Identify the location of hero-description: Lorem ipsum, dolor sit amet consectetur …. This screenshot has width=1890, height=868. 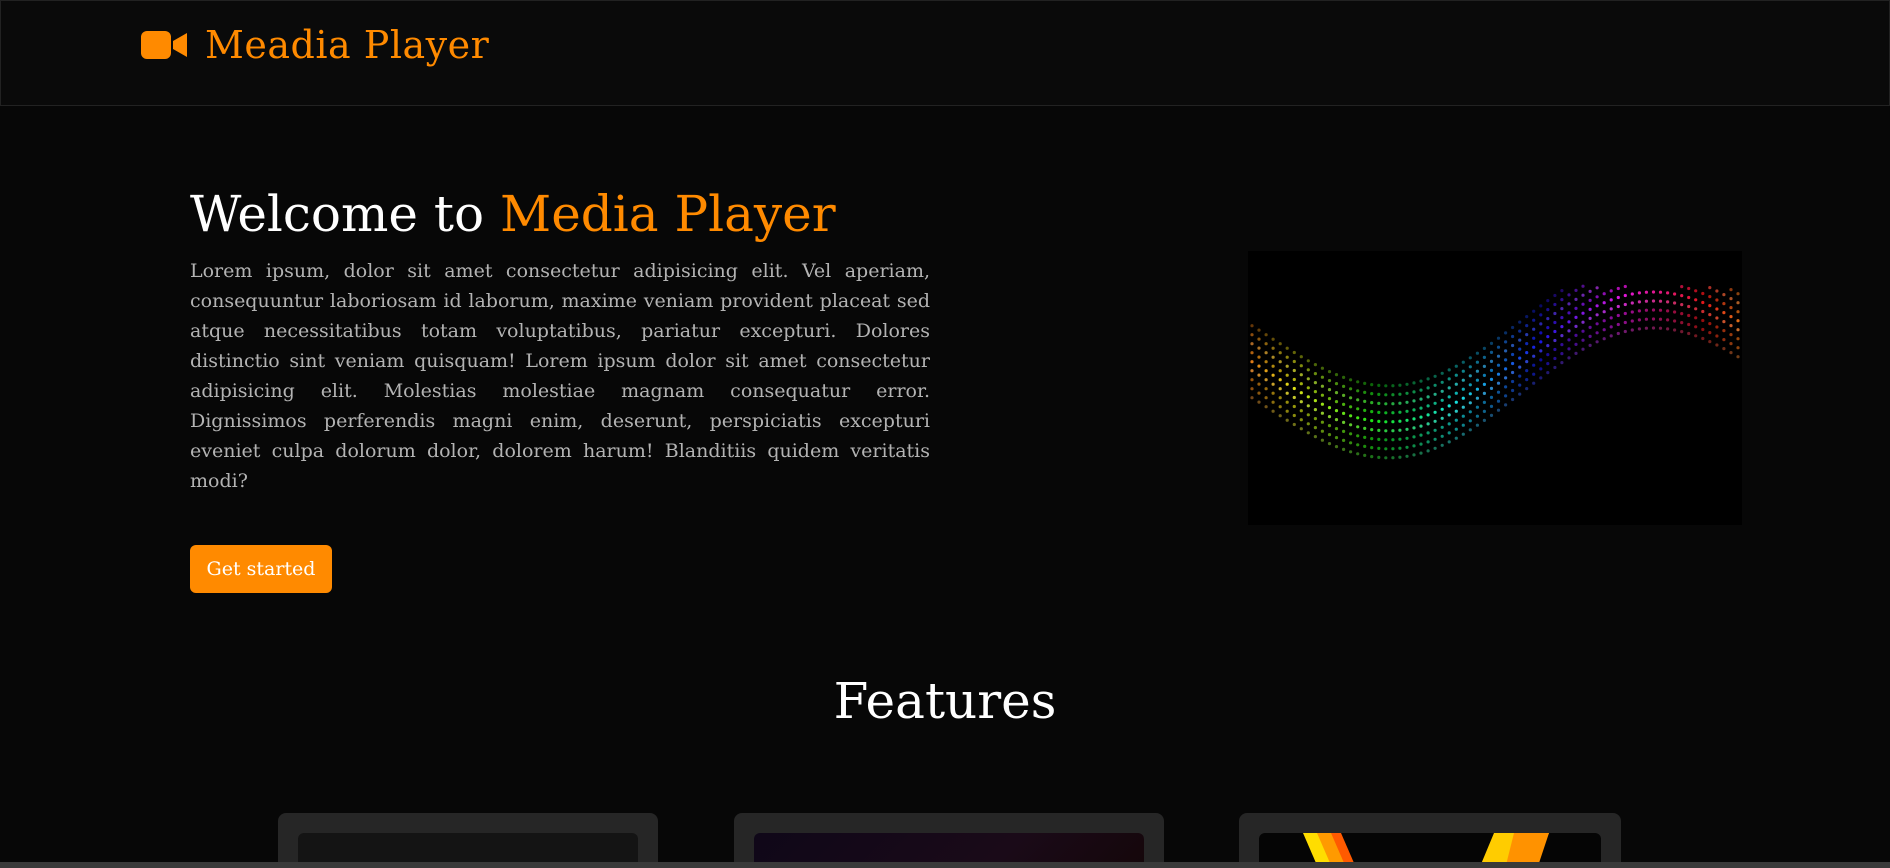
(560, 376).